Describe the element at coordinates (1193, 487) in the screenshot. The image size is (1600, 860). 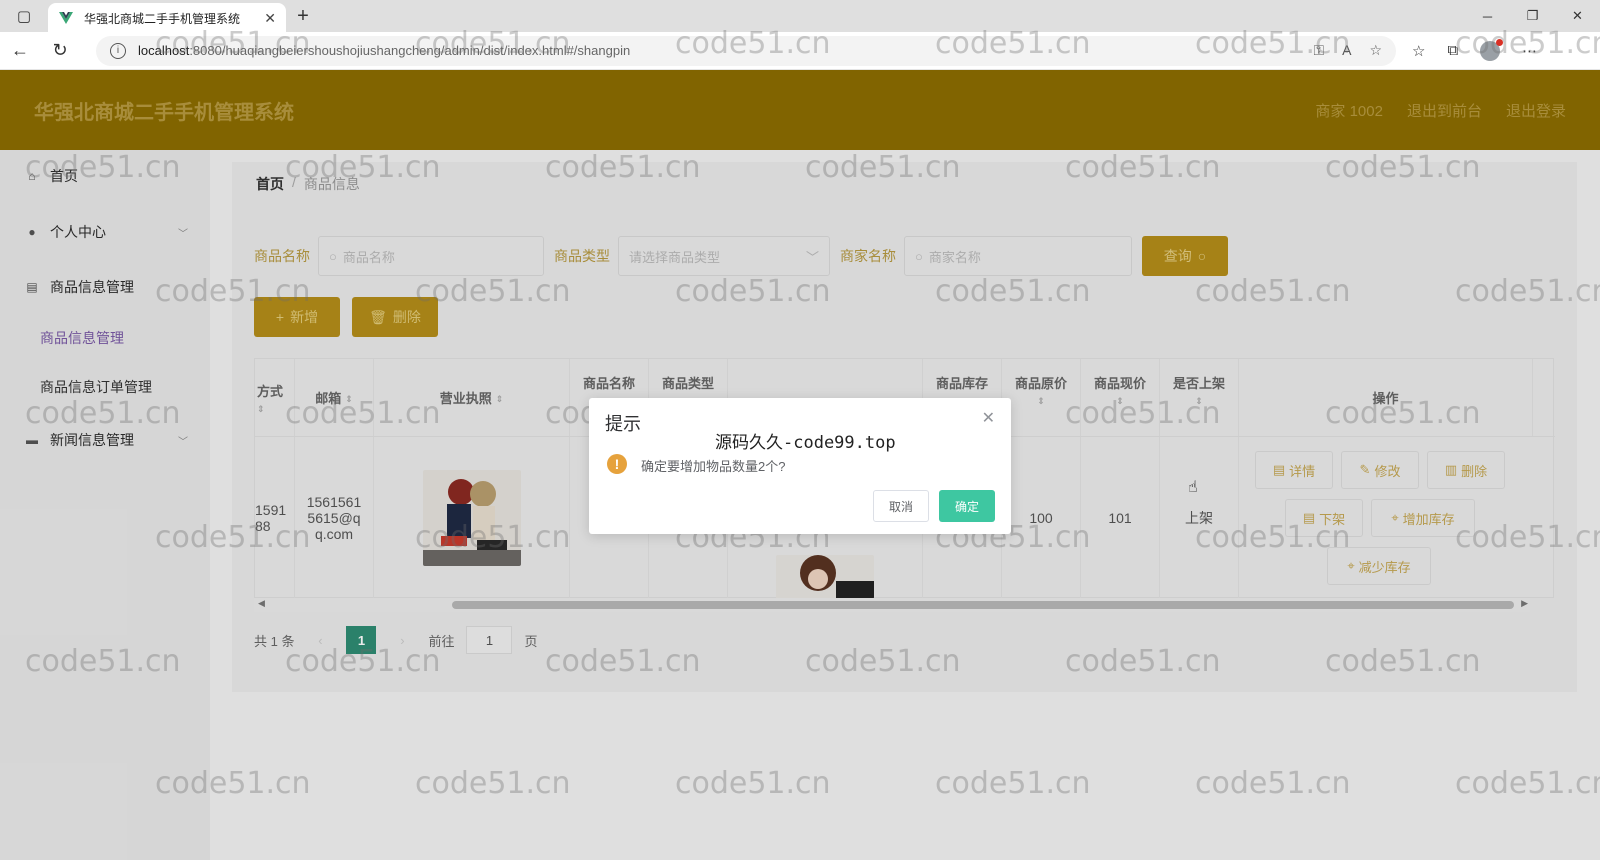
I see `hand-cursor-icon: ☝` at that location.